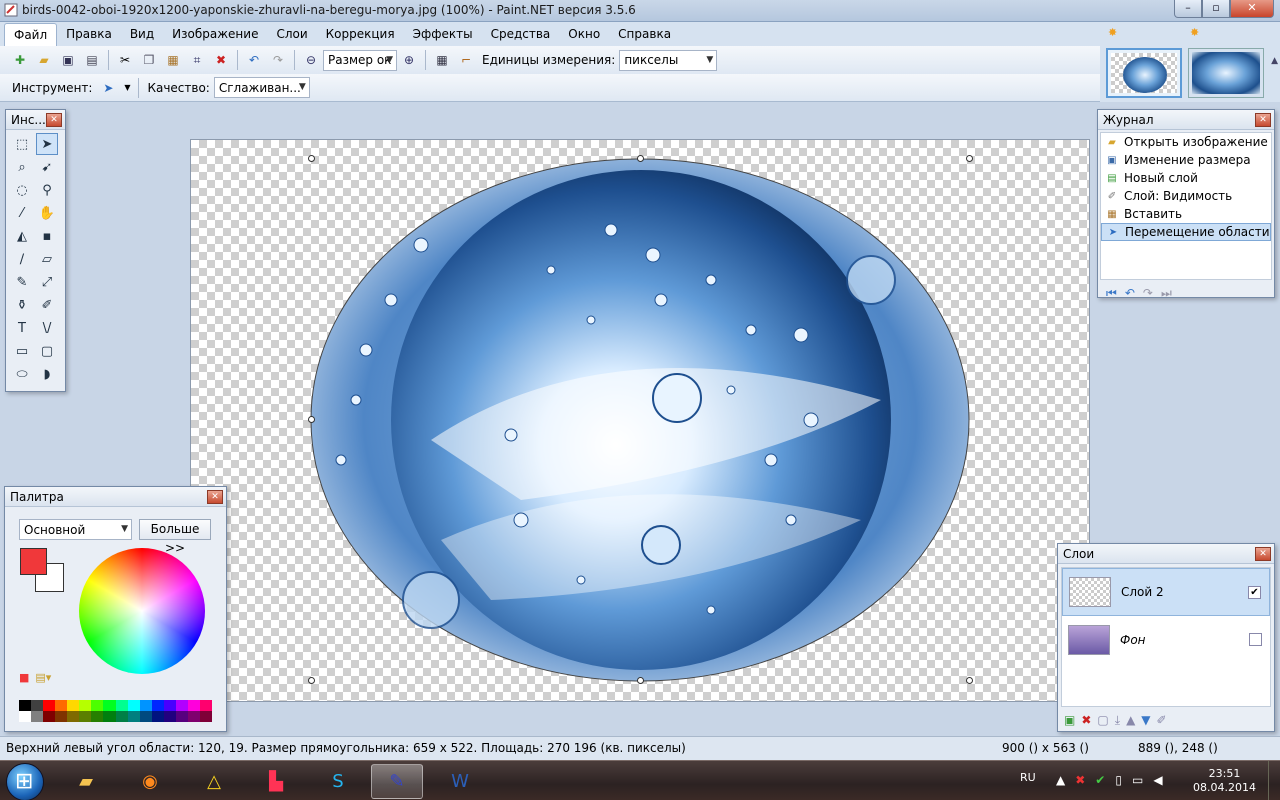  I want to click on duplicate-layer-icon: ▢, so click(1102, 720).